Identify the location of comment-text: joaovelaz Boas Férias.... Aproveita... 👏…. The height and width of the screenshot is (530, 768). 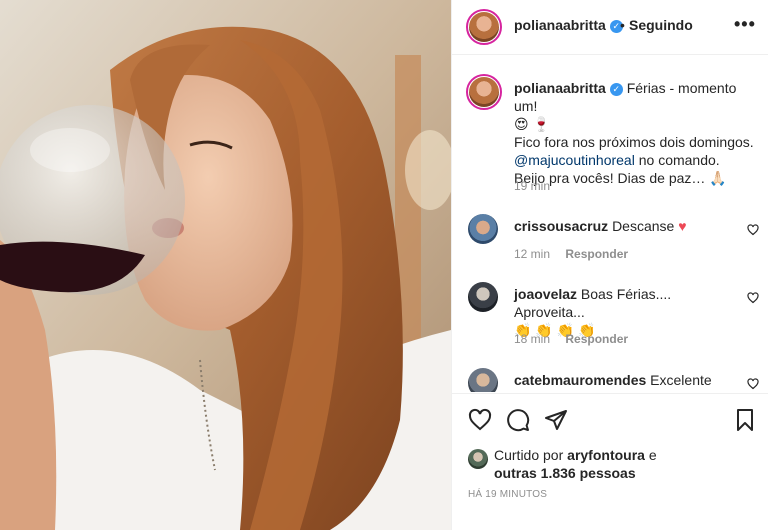
(625, 312).